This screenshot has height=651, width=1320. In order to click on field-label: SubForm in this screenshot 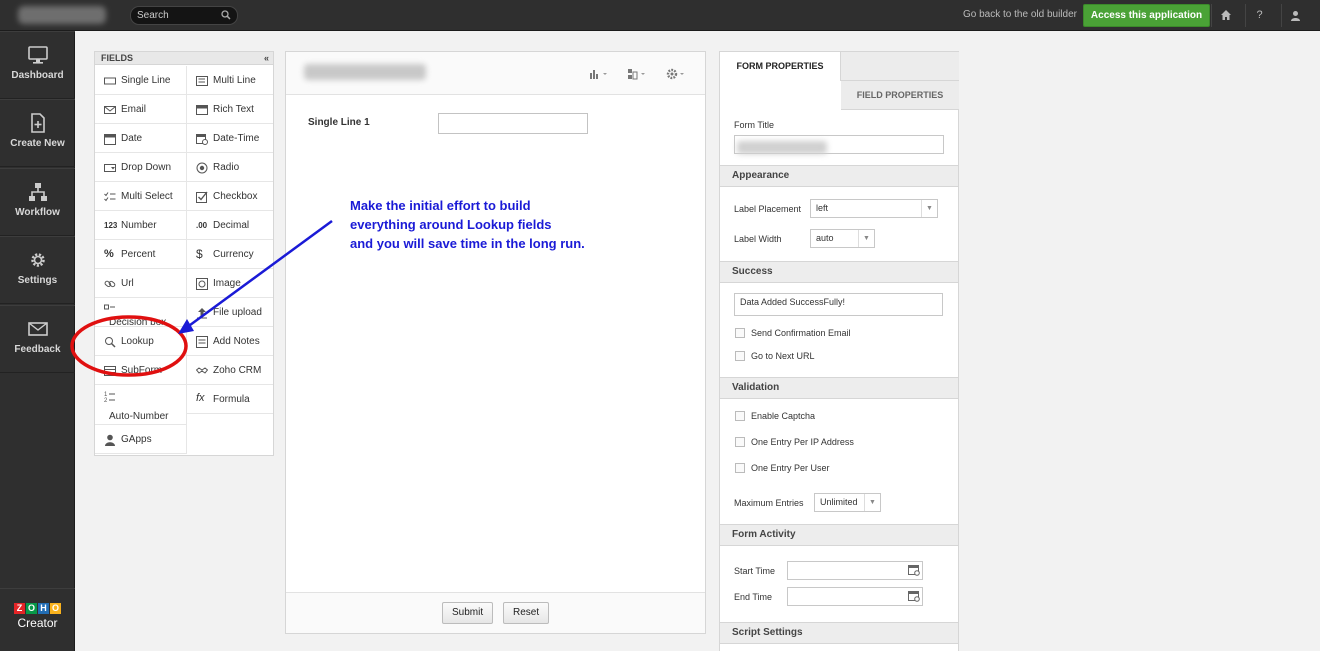, I will do `click(142, 370)`.